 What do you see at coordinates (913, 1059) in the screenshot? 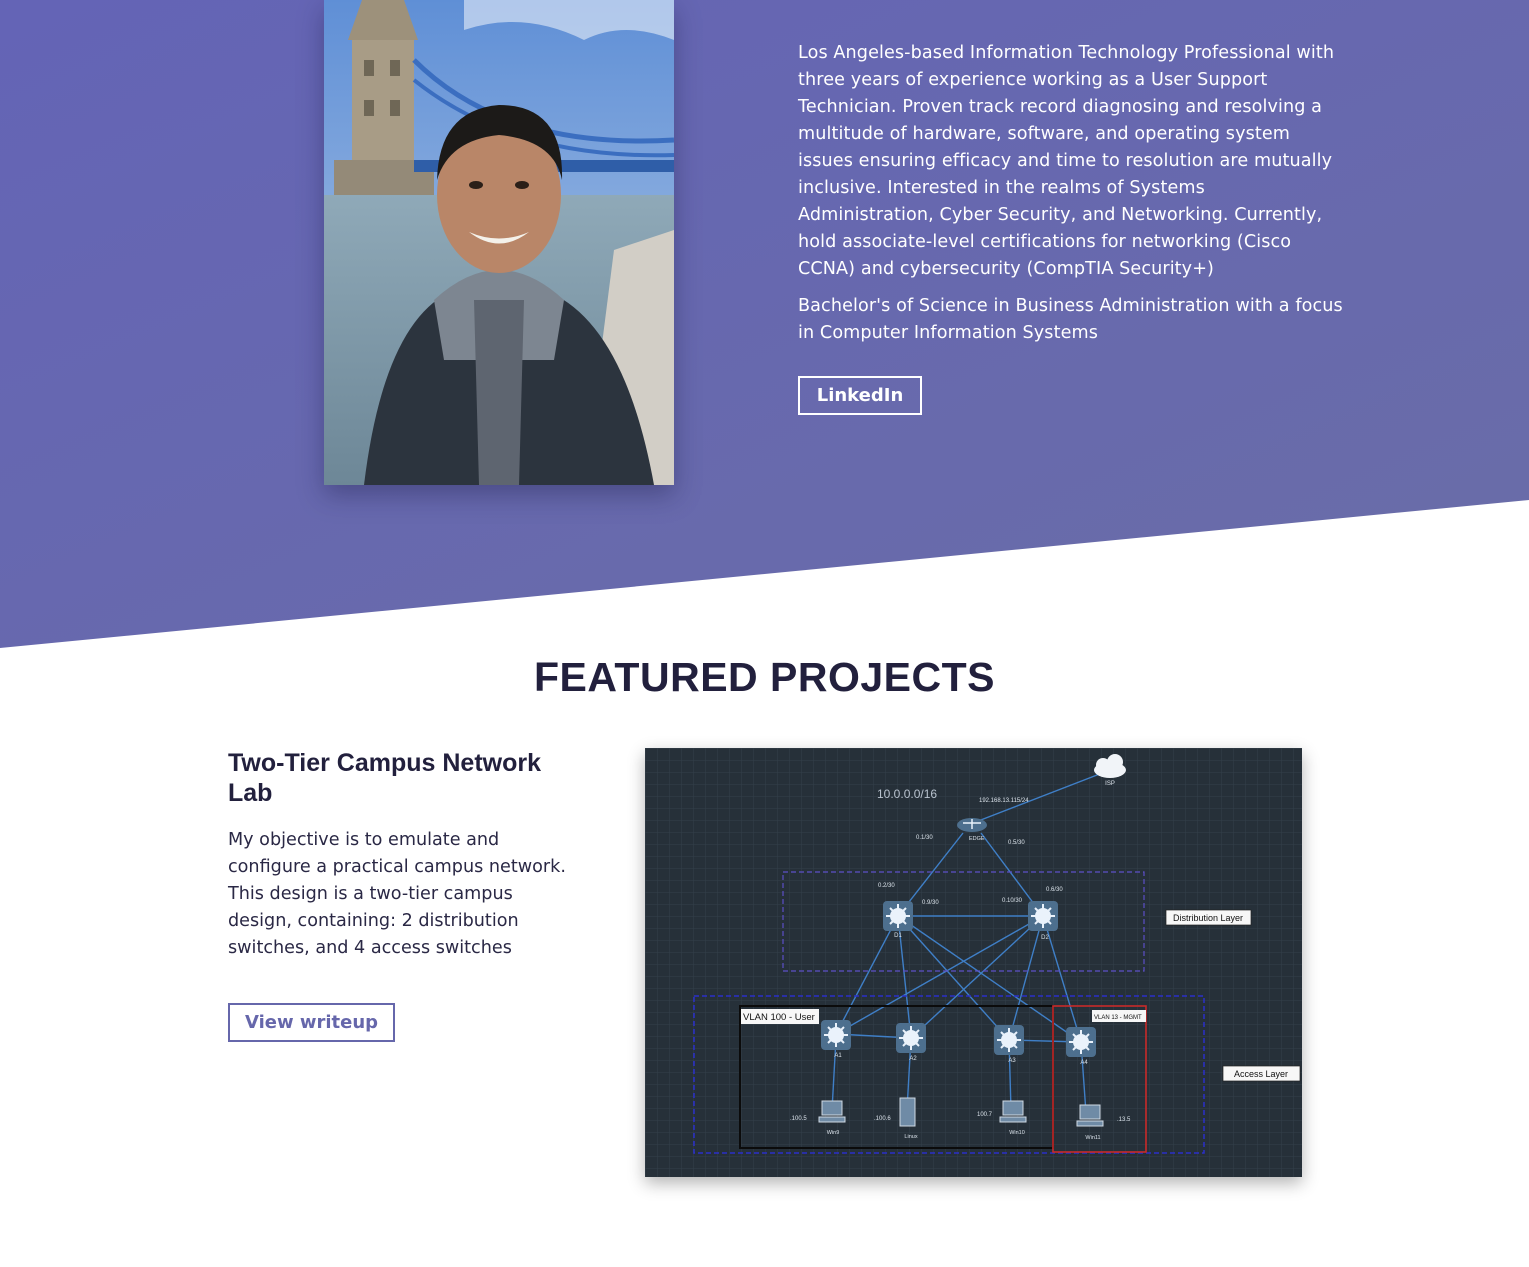
I see `a2-label: A2` at bounding box center [913, 1059].